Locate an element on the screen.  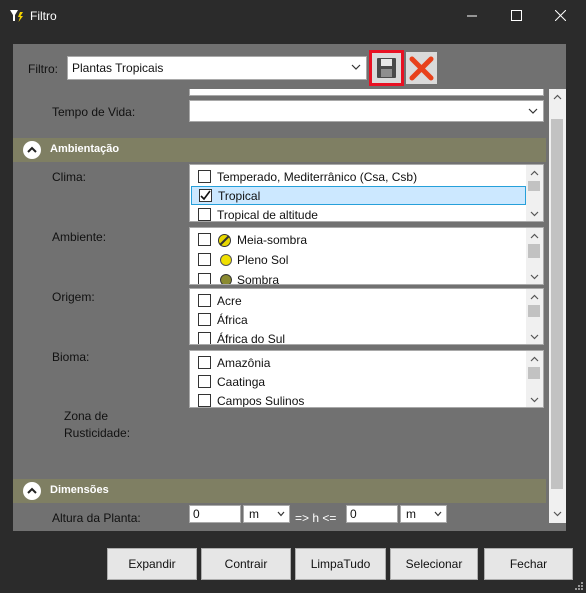
list-item: Amazônia is located at coordinates (360, 362).